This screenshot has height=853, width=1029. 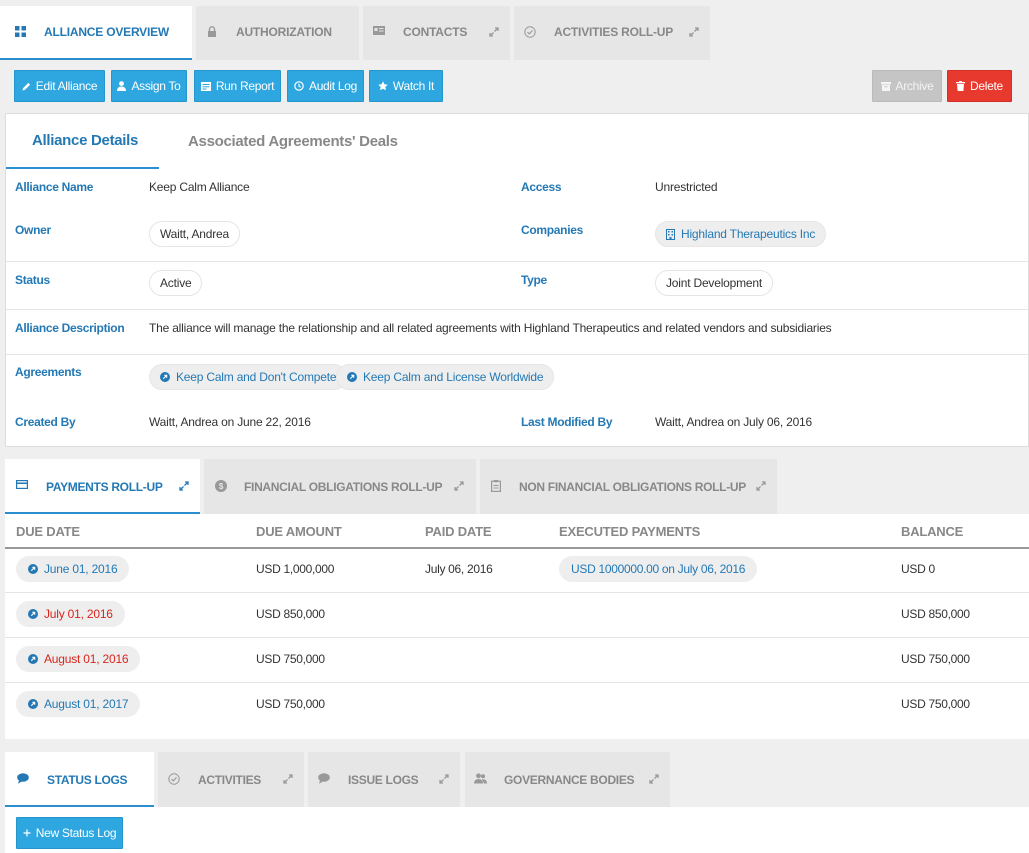 What do you see at coordinates (658, 569) in the screenshot?
I see `executed-payment-pill: USD 1000000.00 on July 06, 2016` at bounding box center [658, 569].